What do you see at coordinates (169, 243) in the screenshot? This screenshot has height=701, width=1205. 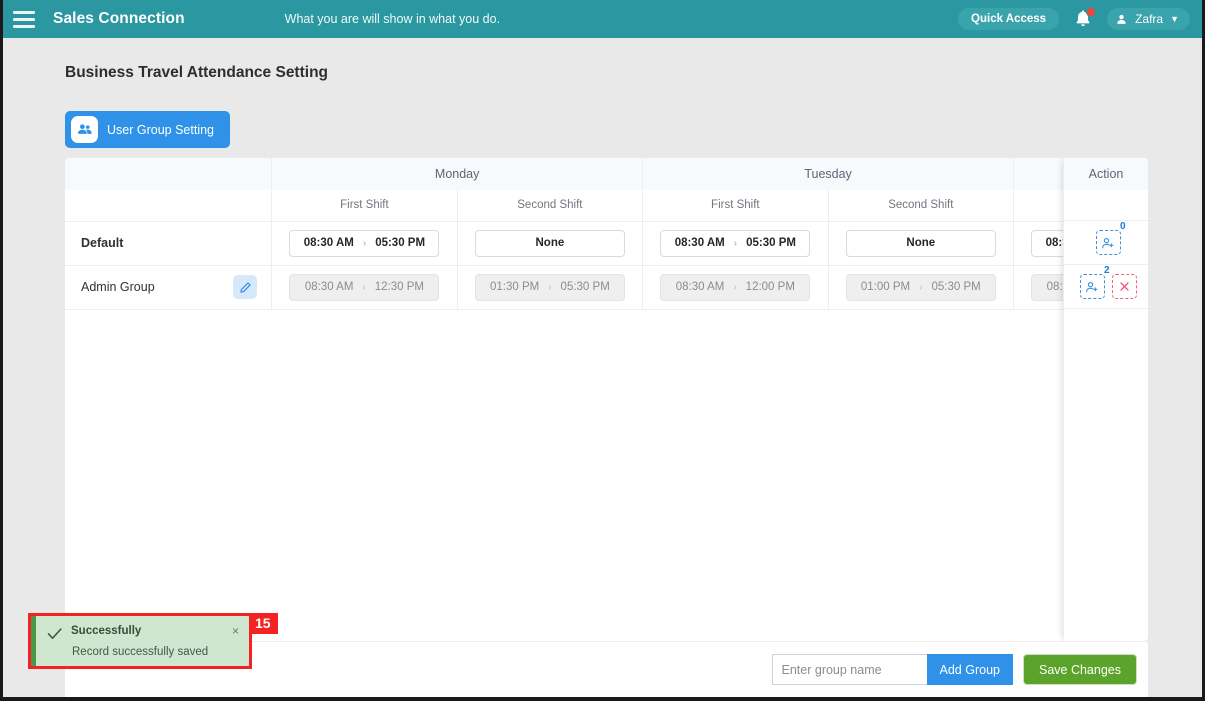 I see `group-name-cell: Default` at bounding box center [169, 243].